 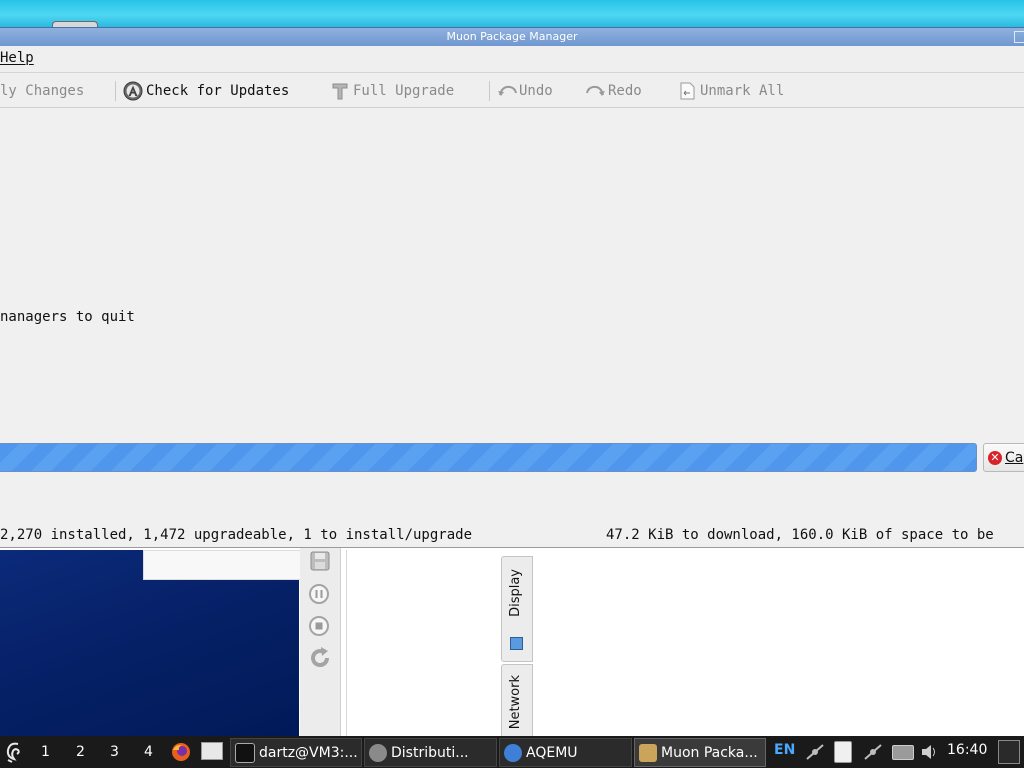 What do you see at coordinates (595, 91) in the screenshot?
I see `redo-icon` at bounding box center [595, 91].